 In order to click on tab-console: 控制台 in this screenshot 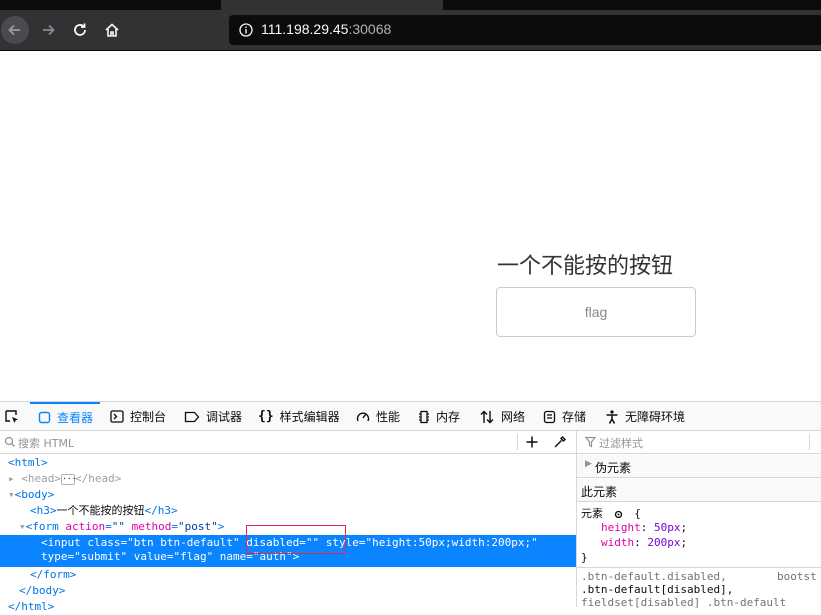, I will do `click(138, 416)`.